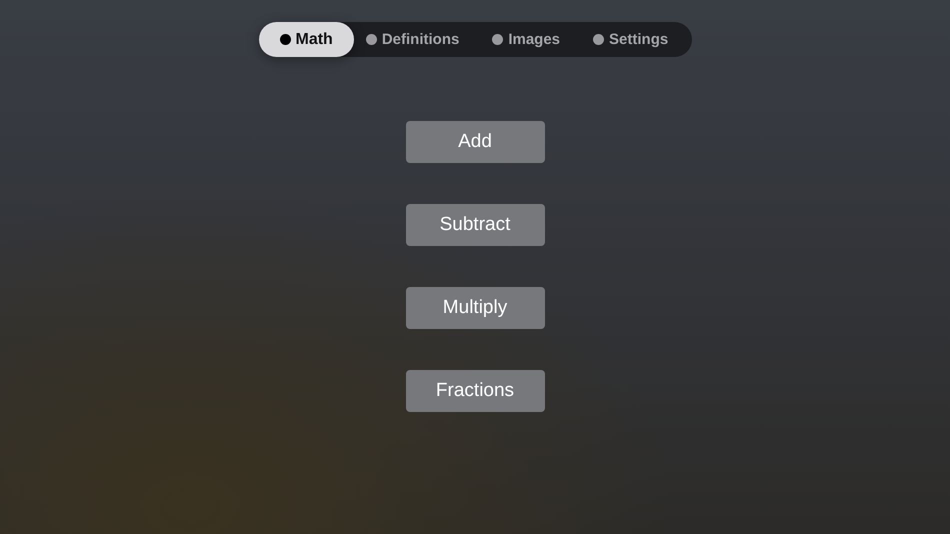  What do you see at coordinates (417, 39) in the screenshot?
I see `tab: Definitions` at bounding box center [417, 39].